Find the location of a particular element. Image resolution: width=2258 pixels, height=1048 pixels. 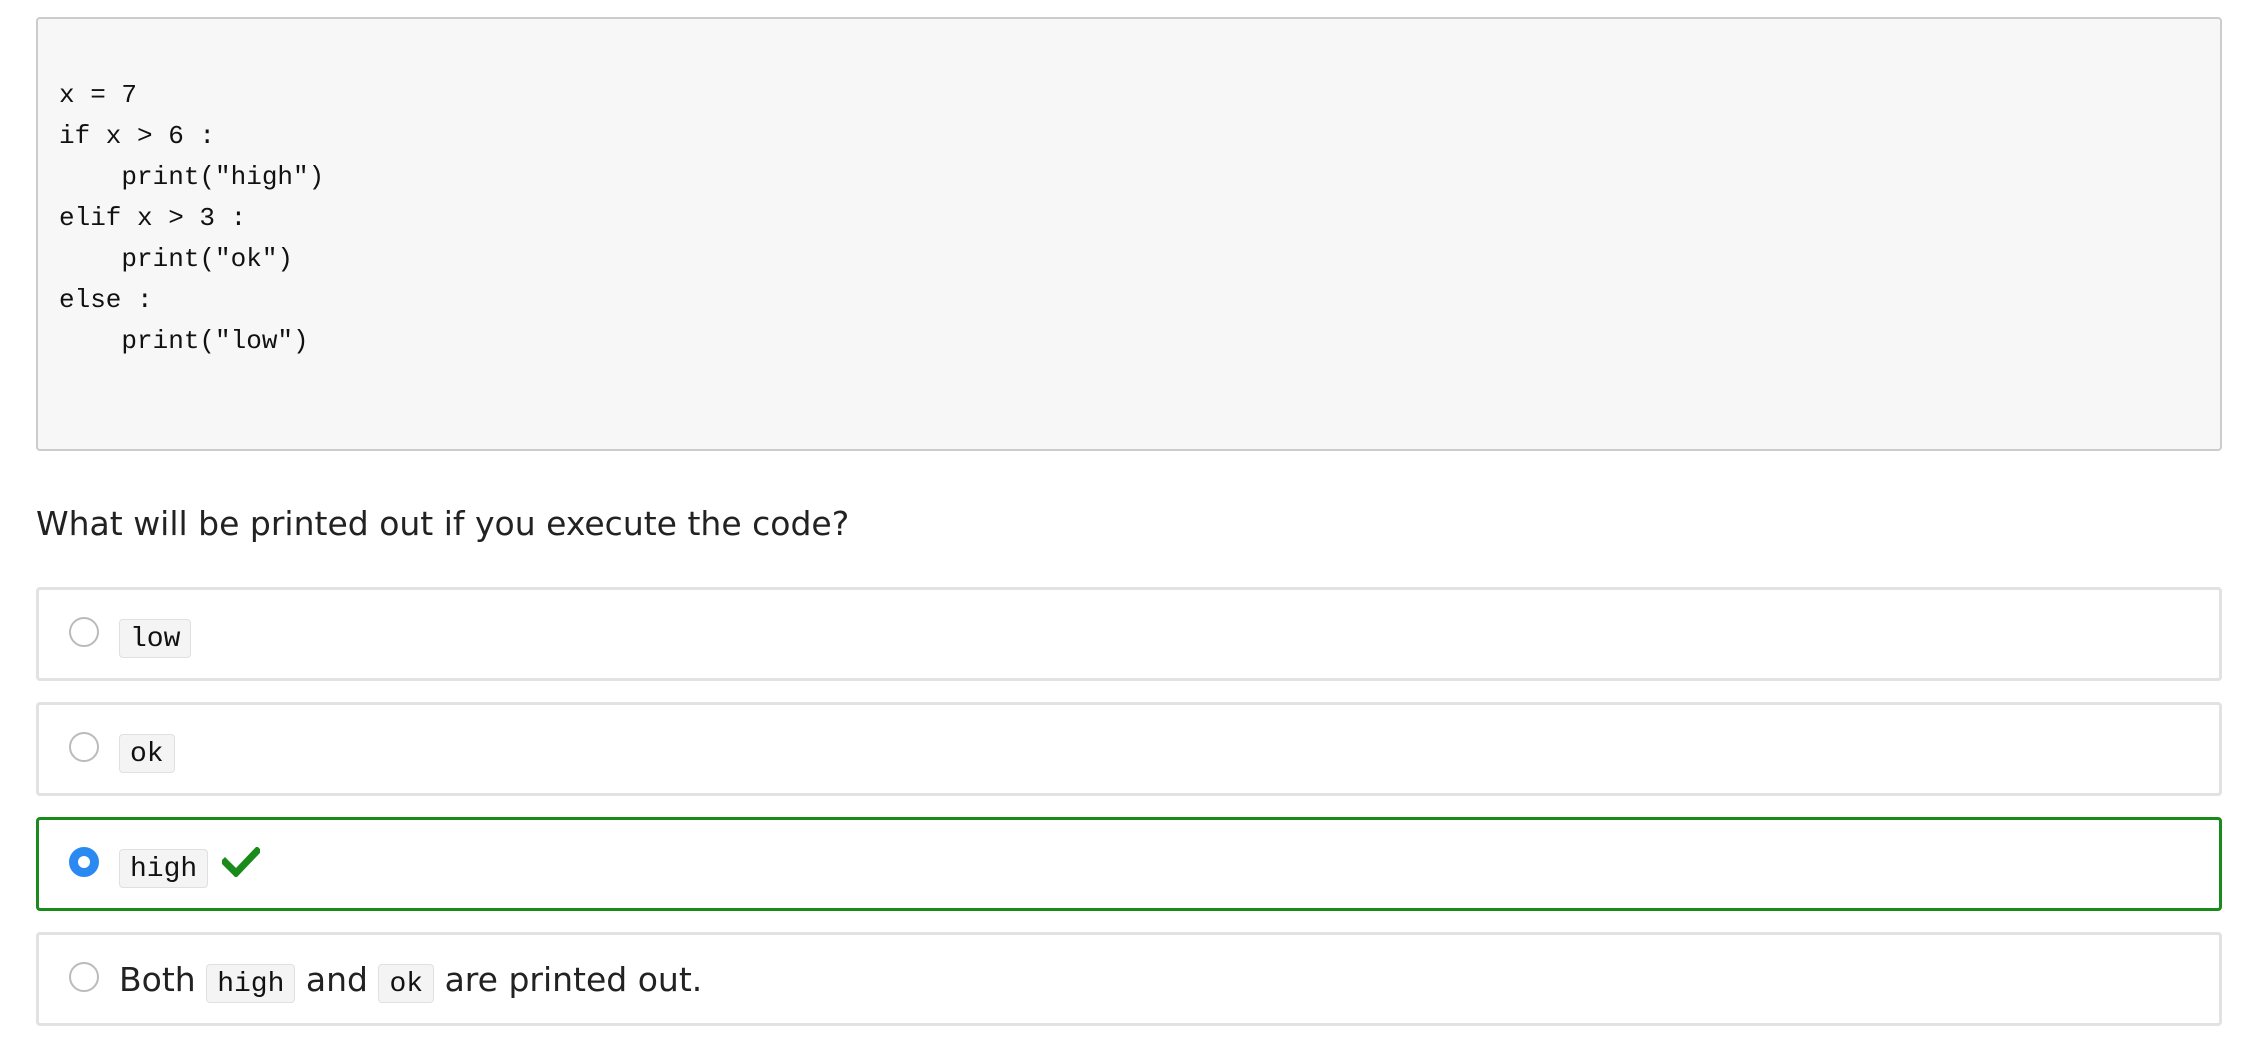

answer-option-ok: ok is located at coordinates (1129, 749).